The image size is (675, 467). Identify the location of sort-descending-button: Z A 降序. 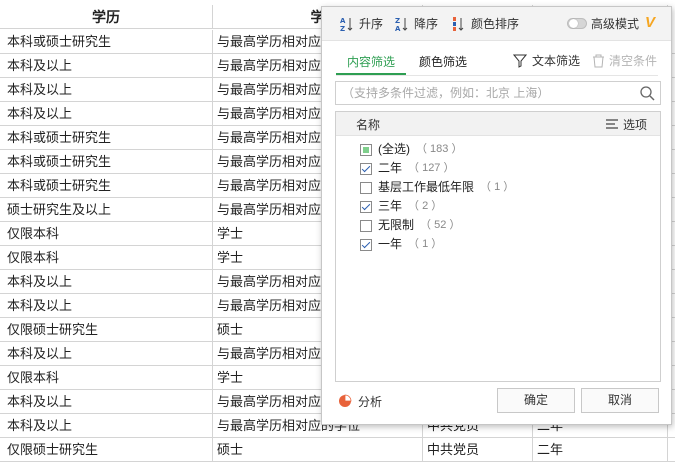
(416, 24).